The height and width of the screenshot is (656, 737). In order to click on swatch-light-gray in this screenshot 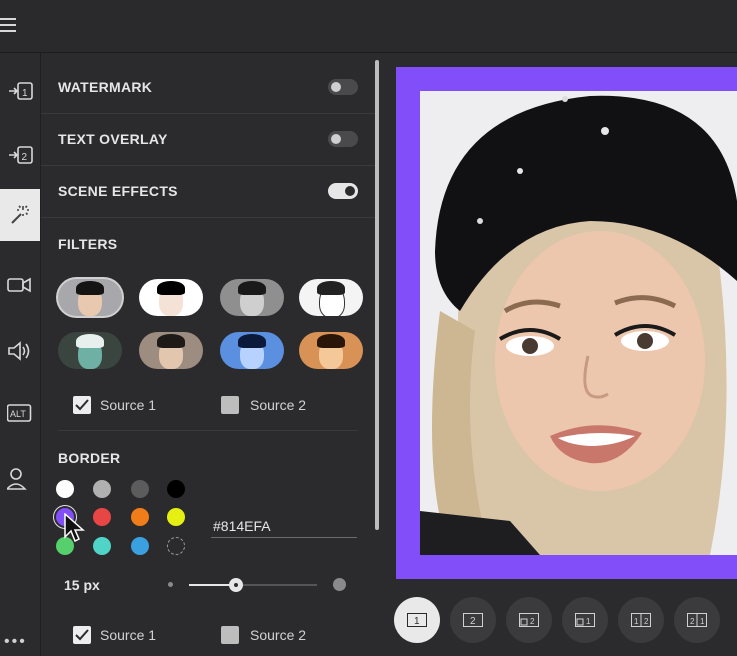, I will do `click(102, 489)`.